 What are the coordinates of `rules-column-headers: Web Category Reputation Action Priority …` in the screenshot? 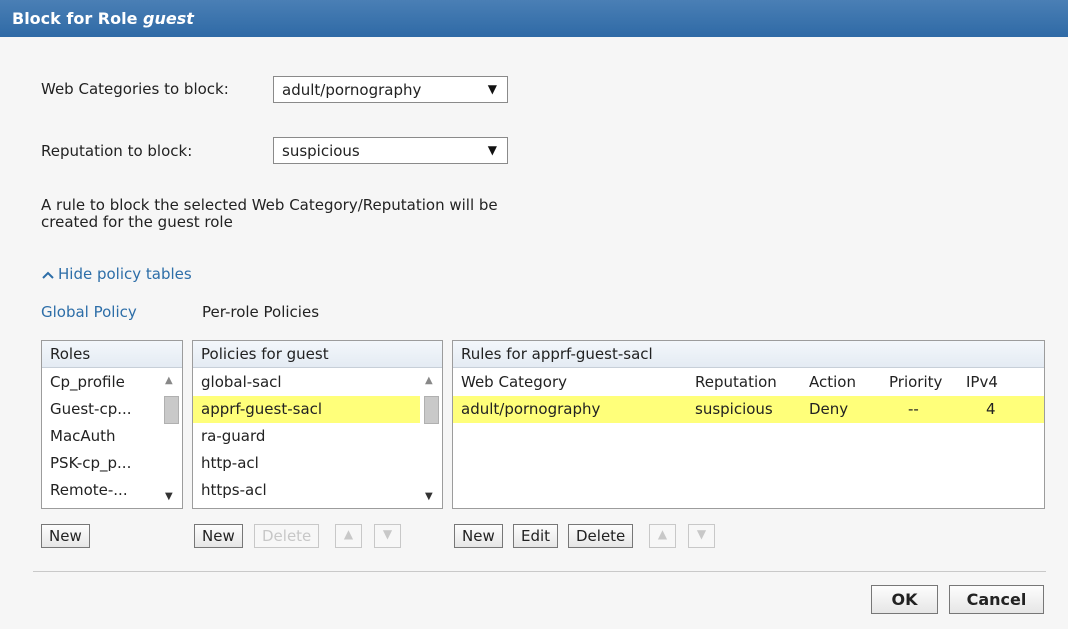 It's located at (748, 382).